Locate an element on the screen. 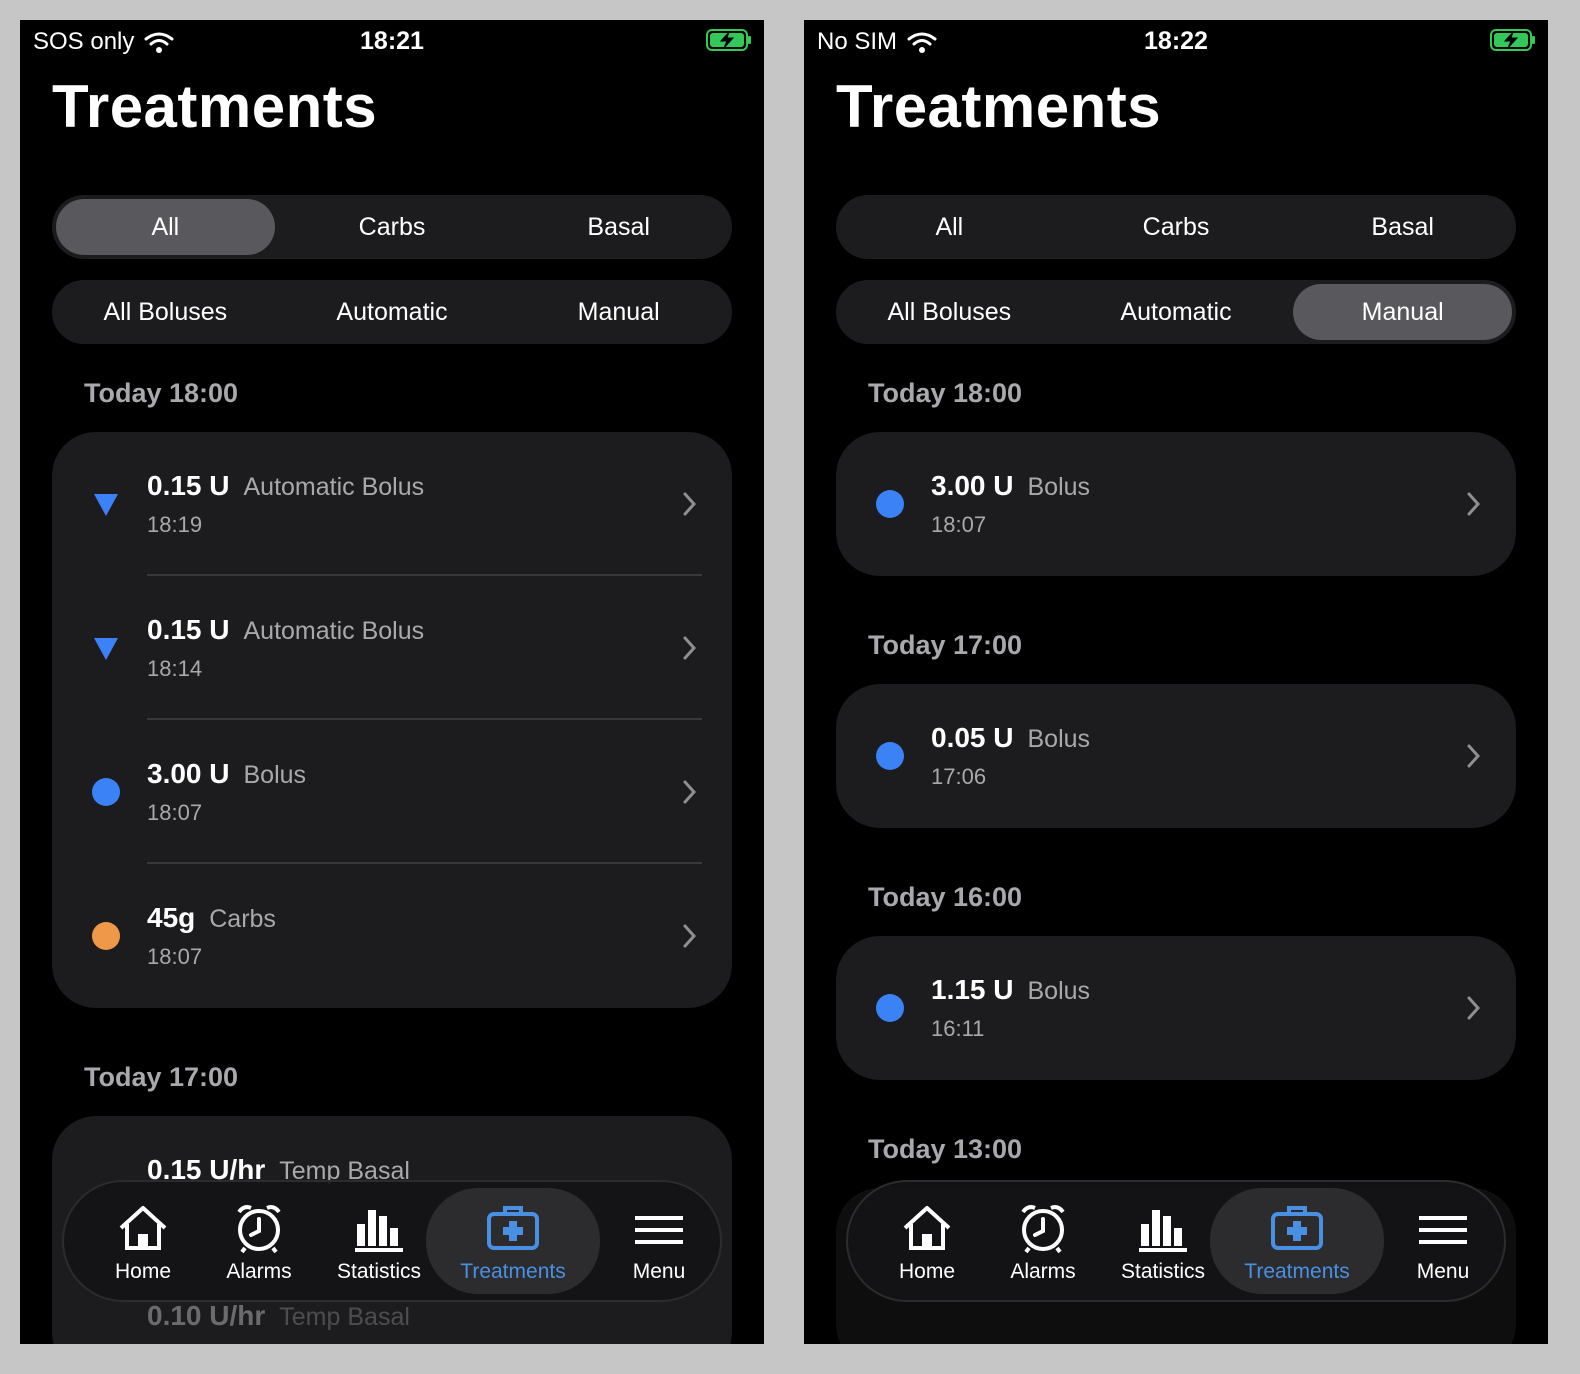 The height and width of the screenshot is (1374, 1580). status-time: 18:21 is located at coordinates (392, 41).